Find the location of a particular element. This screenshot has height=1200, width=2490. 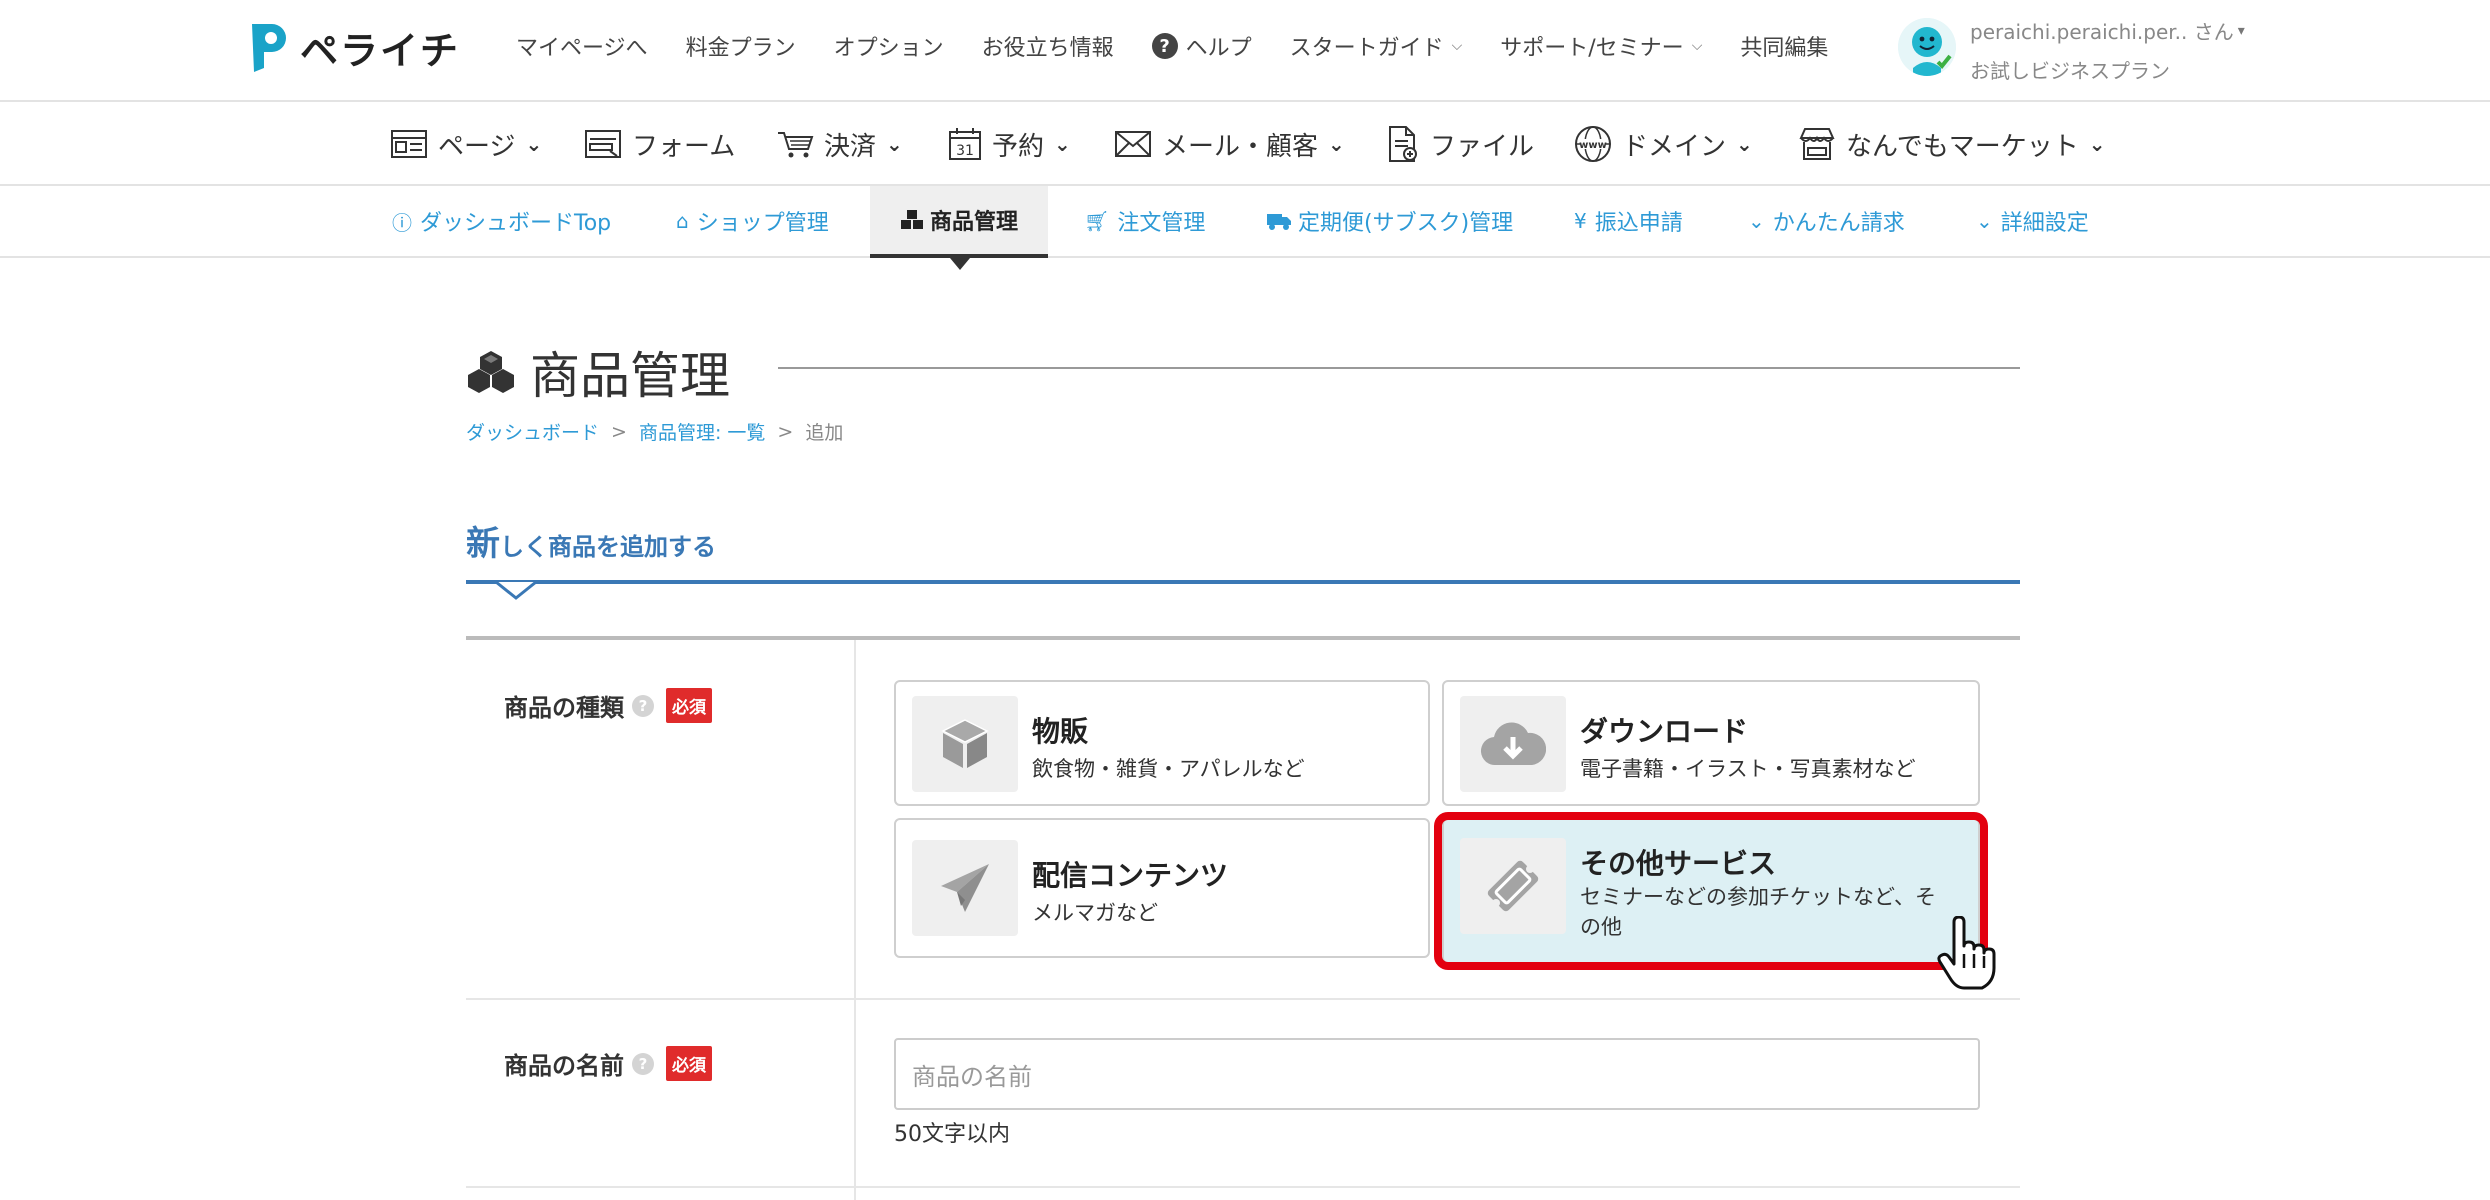

product-type-option-physical: 物販 飲食物・雑貨・アパレルなど is located at coordinates (1162, 743).